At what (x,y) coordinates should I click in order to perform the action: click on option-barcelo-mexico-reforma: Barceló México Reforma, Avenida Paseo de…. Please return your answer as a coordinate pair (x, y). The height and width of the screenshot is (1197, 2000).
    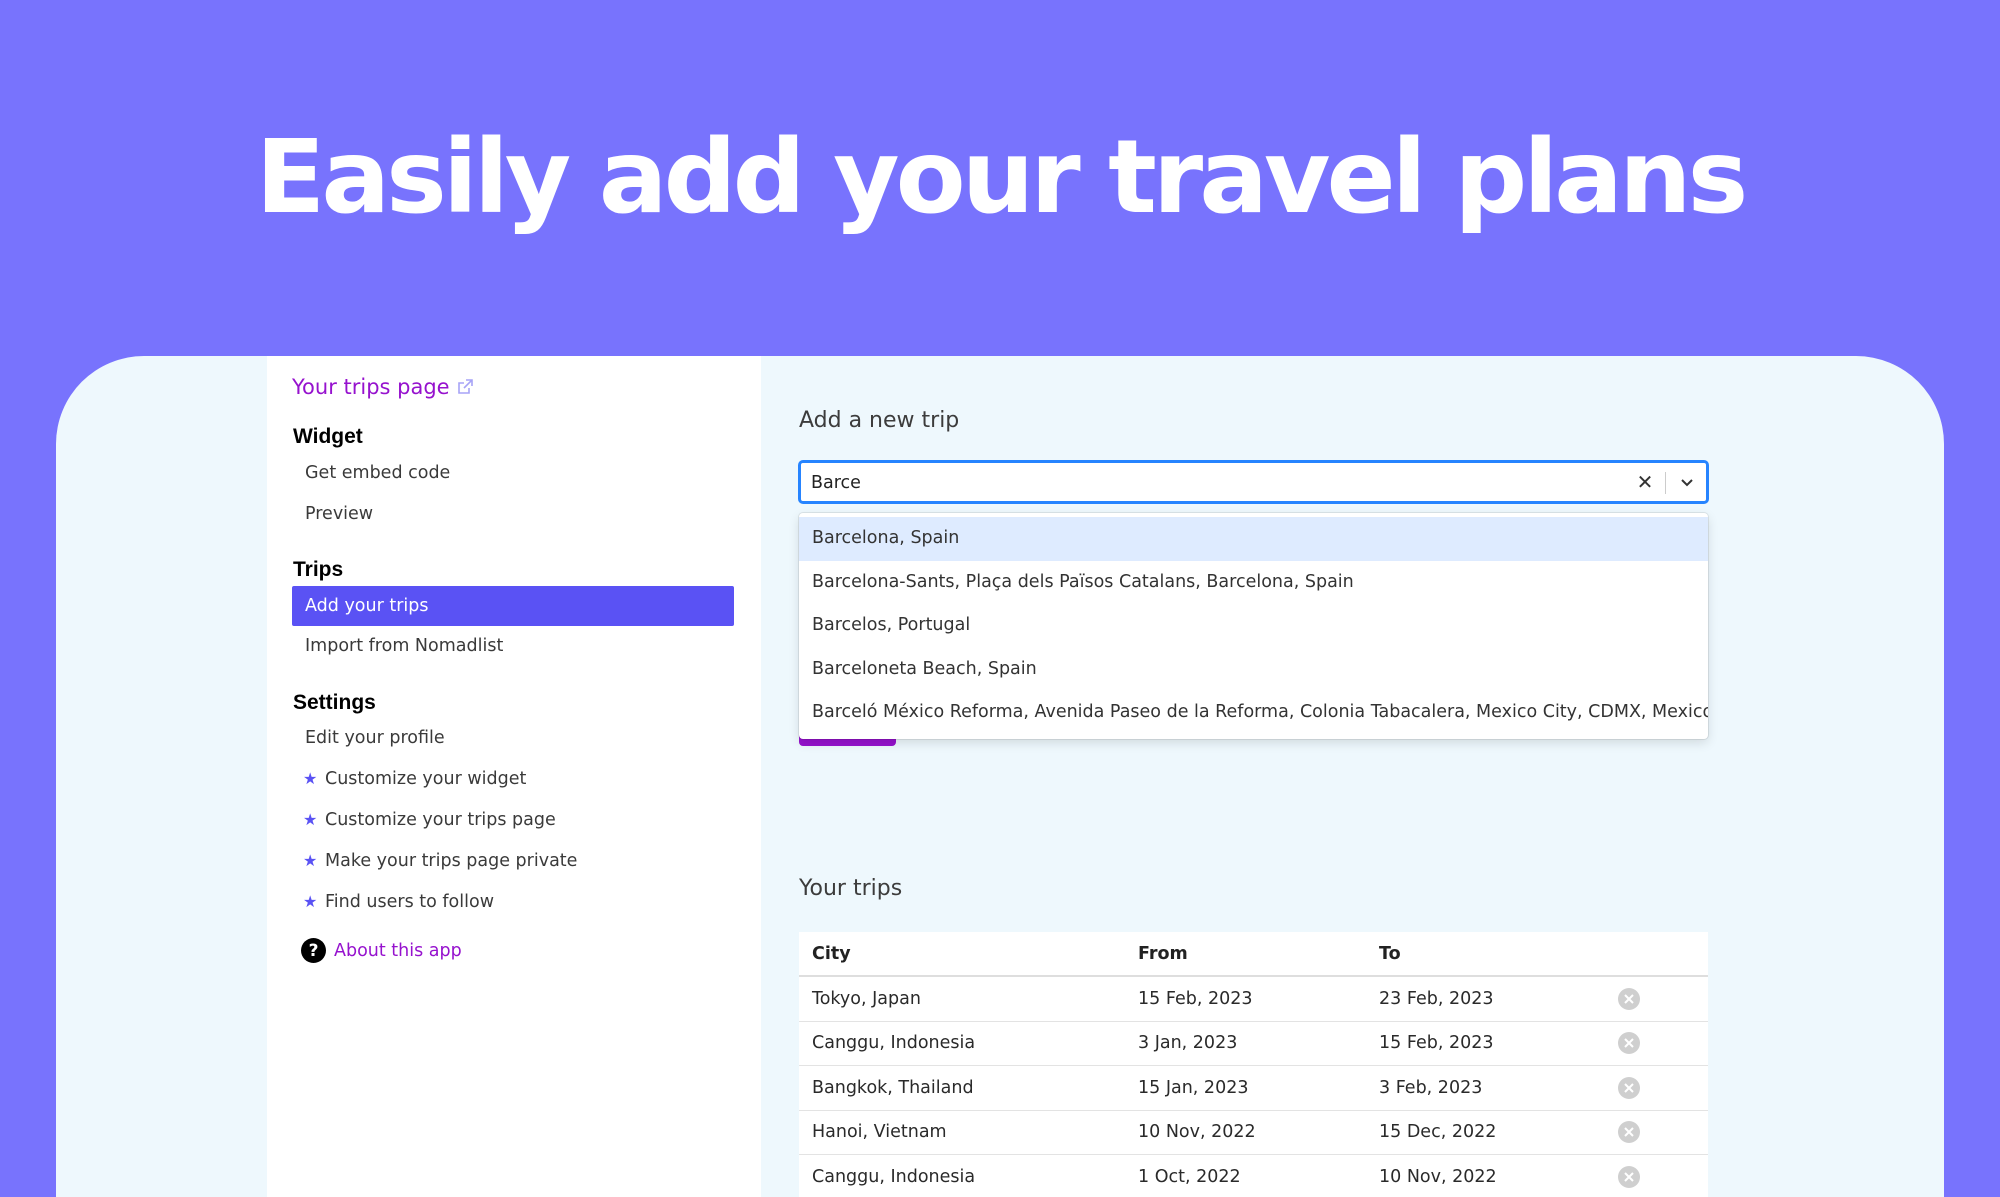
    Looking at the image, I should click on (1253, 713).